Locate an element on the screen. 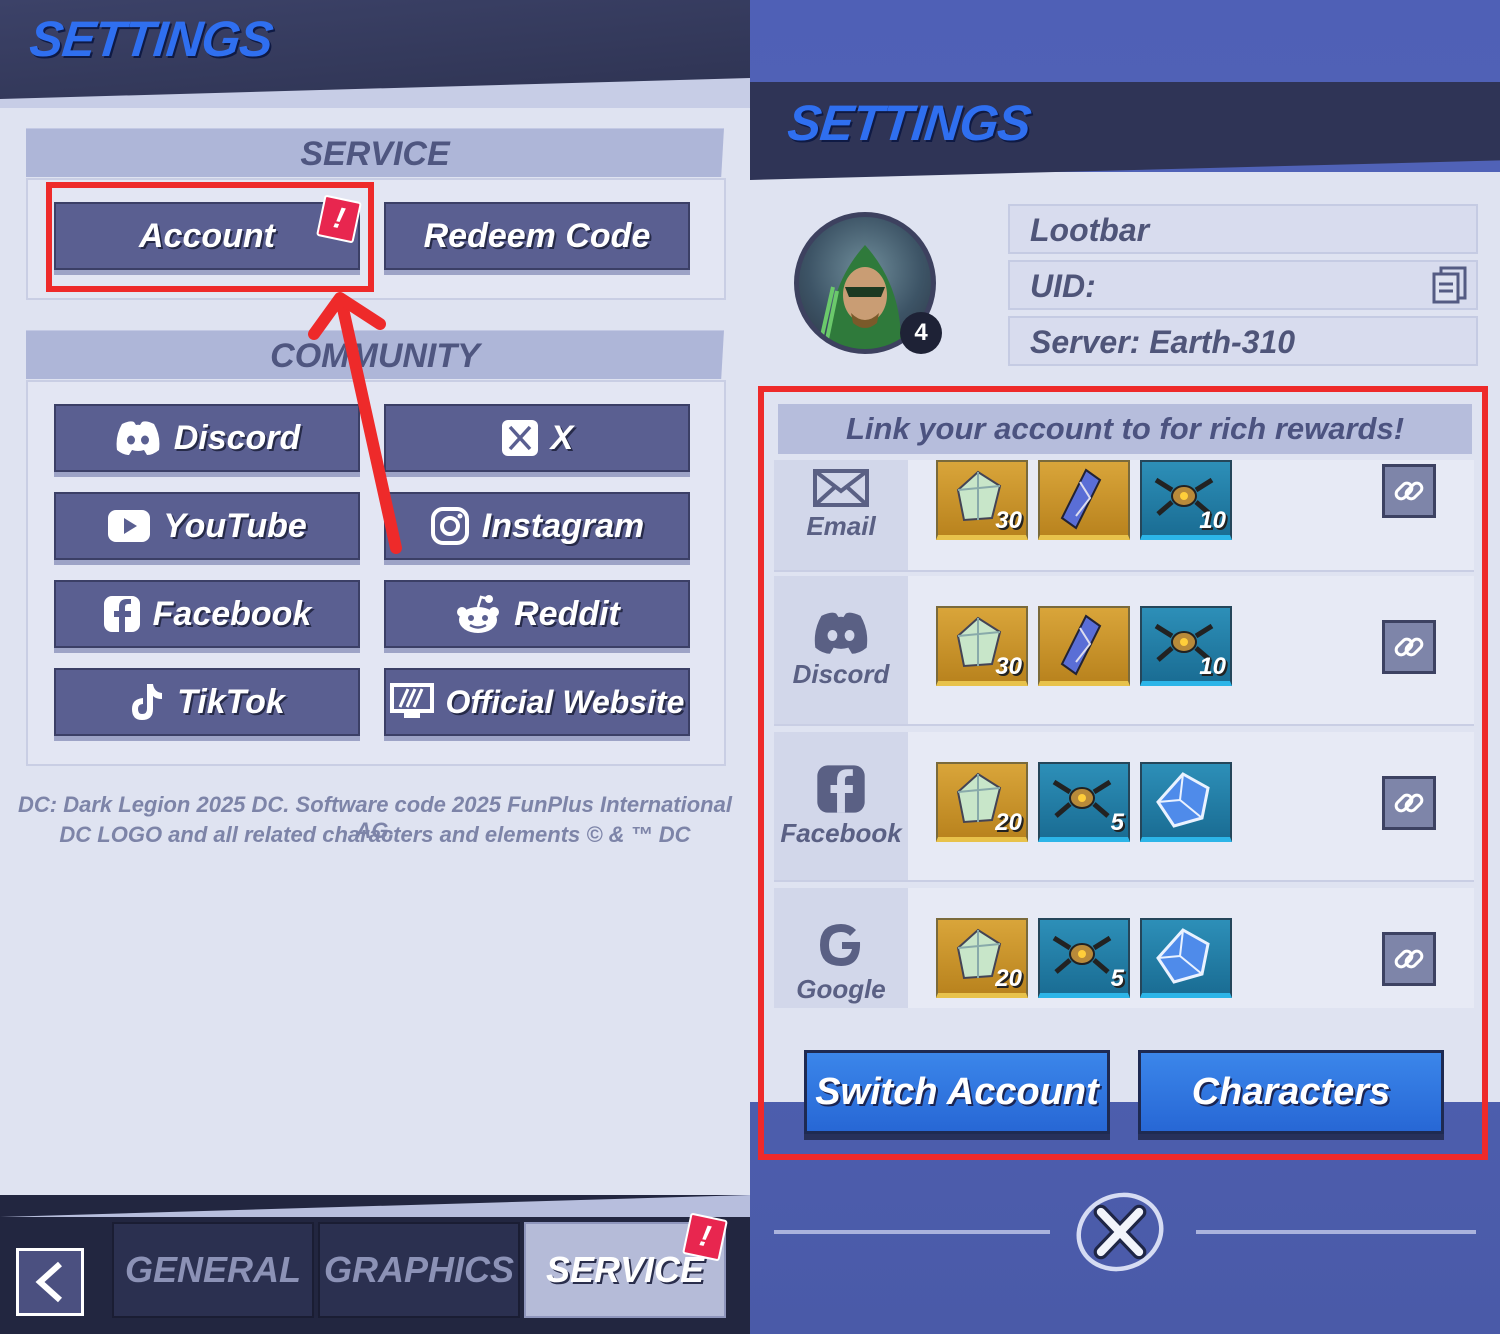  close-icon is located at coordinates (1120, 1232).